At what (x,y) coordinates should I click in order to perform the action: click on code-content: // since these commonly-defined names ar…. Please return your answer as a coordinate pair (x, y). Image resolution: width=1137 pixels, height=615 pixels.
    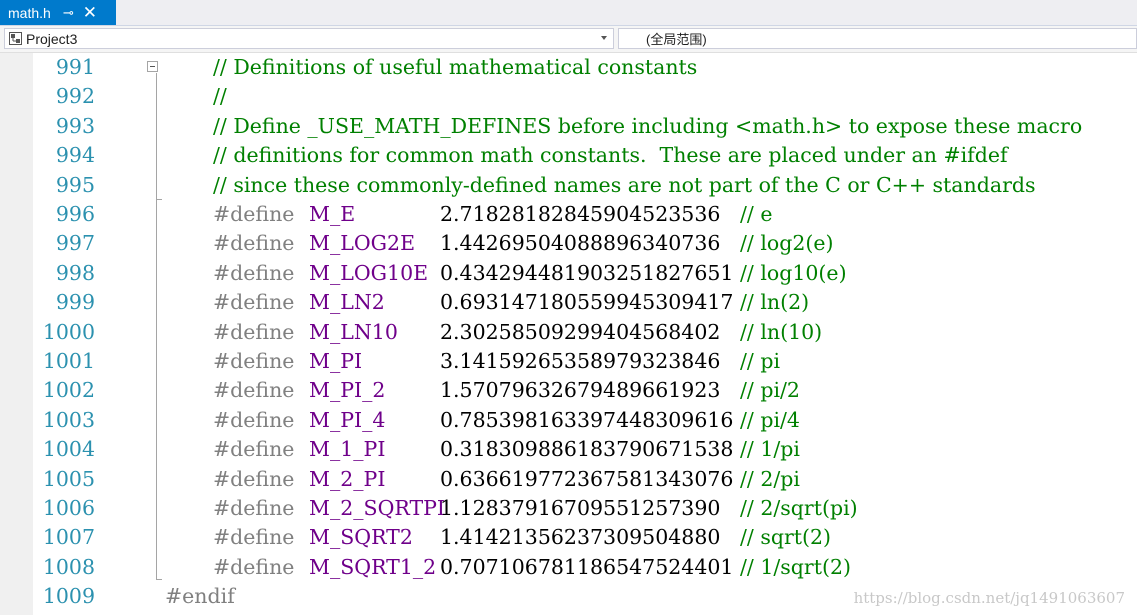
    Looking at the image, I should click on (624, 185).